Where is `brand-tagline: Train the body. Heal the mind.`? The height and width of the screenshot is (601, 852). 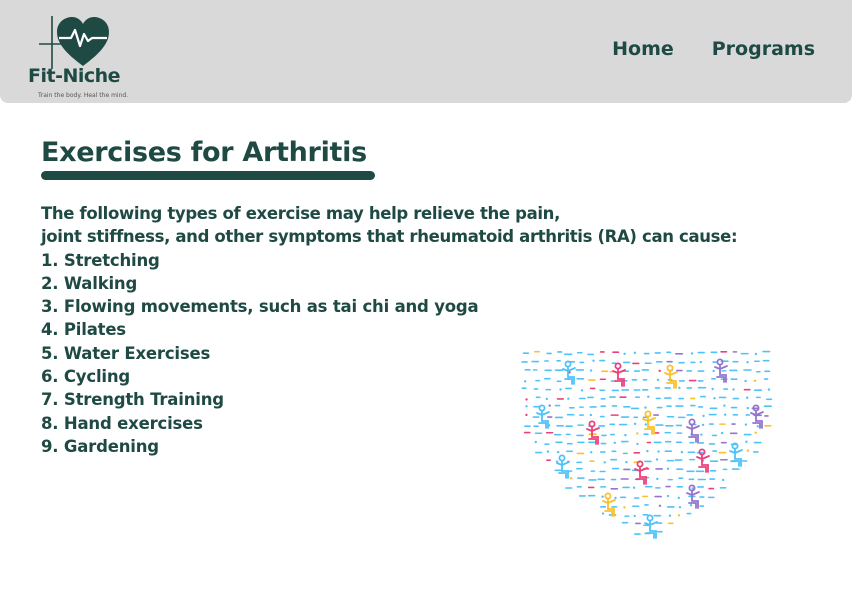 brand-tagline: Train the body. Heal the mind. is located at coordinates (83, 95).